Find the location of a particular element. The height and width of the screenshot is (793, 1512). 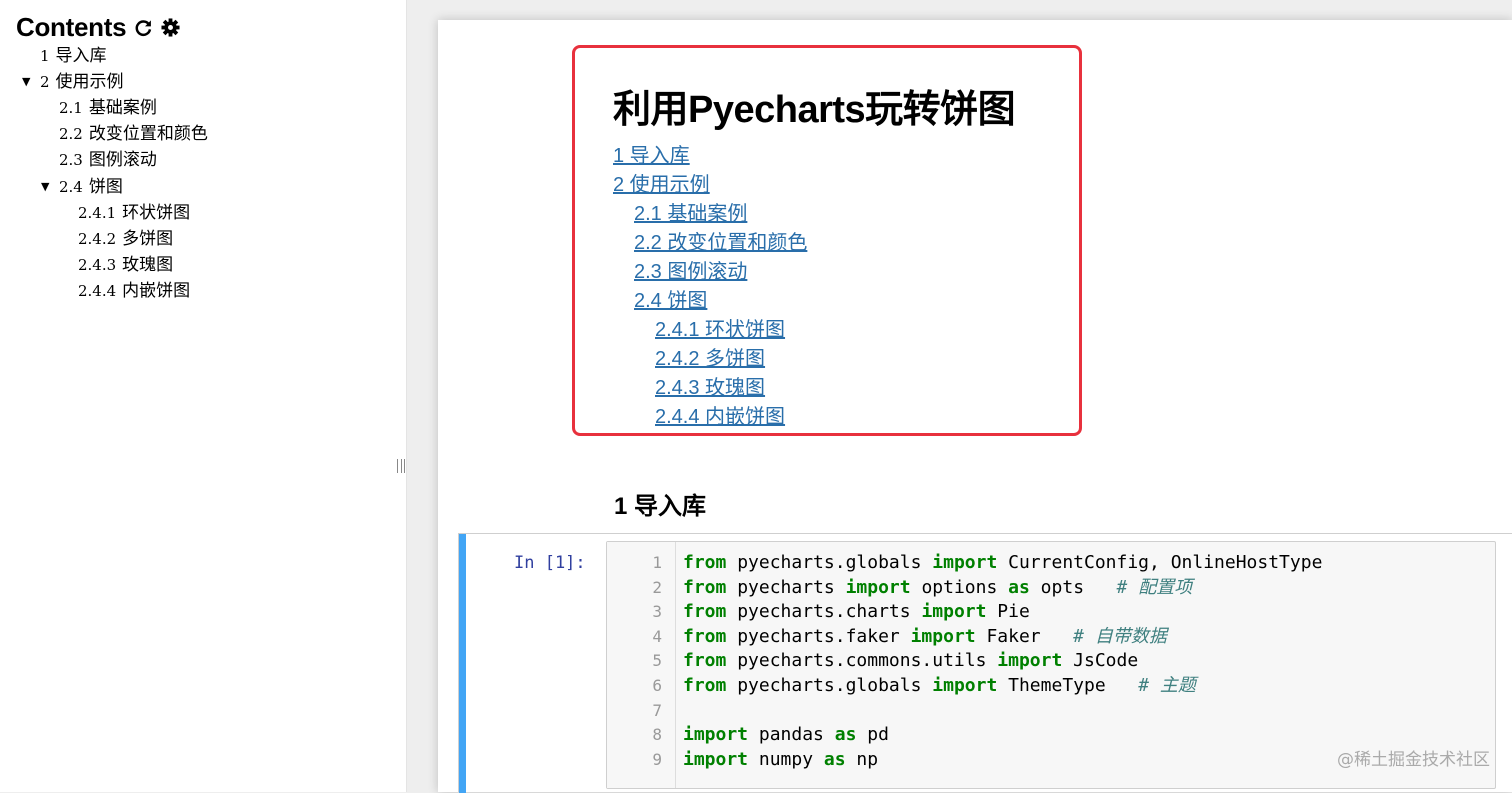

code-text: options is located at coordinates (959, 587).